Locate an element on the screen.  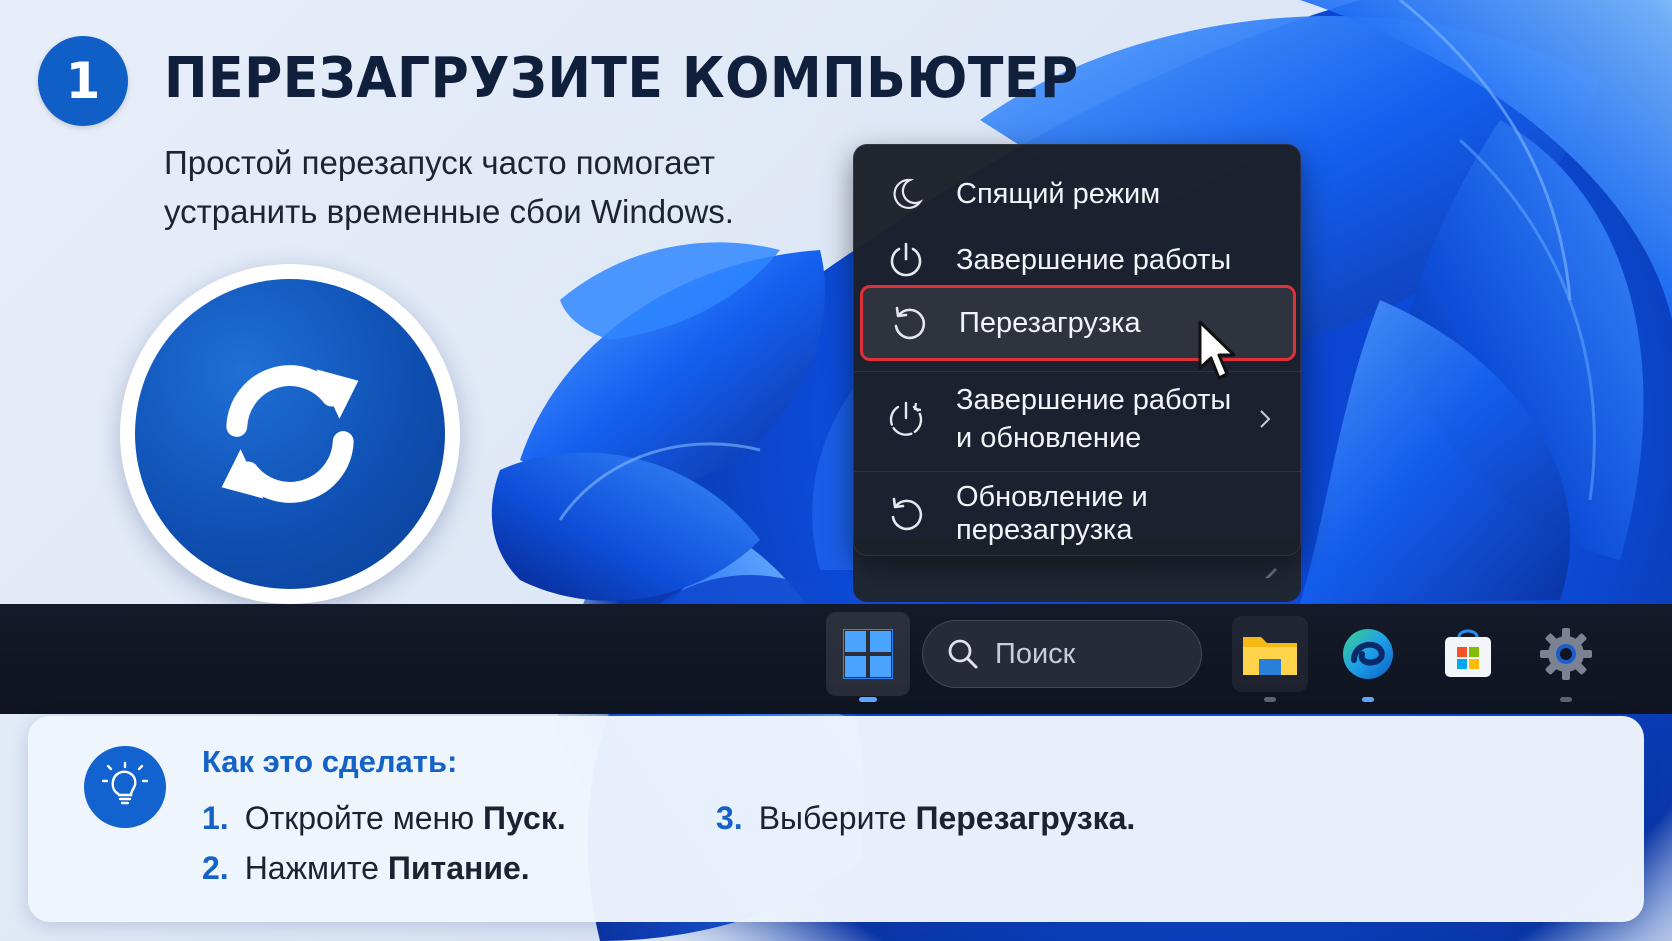
step-number-badge: 1 is located at coordinates (83, 81).